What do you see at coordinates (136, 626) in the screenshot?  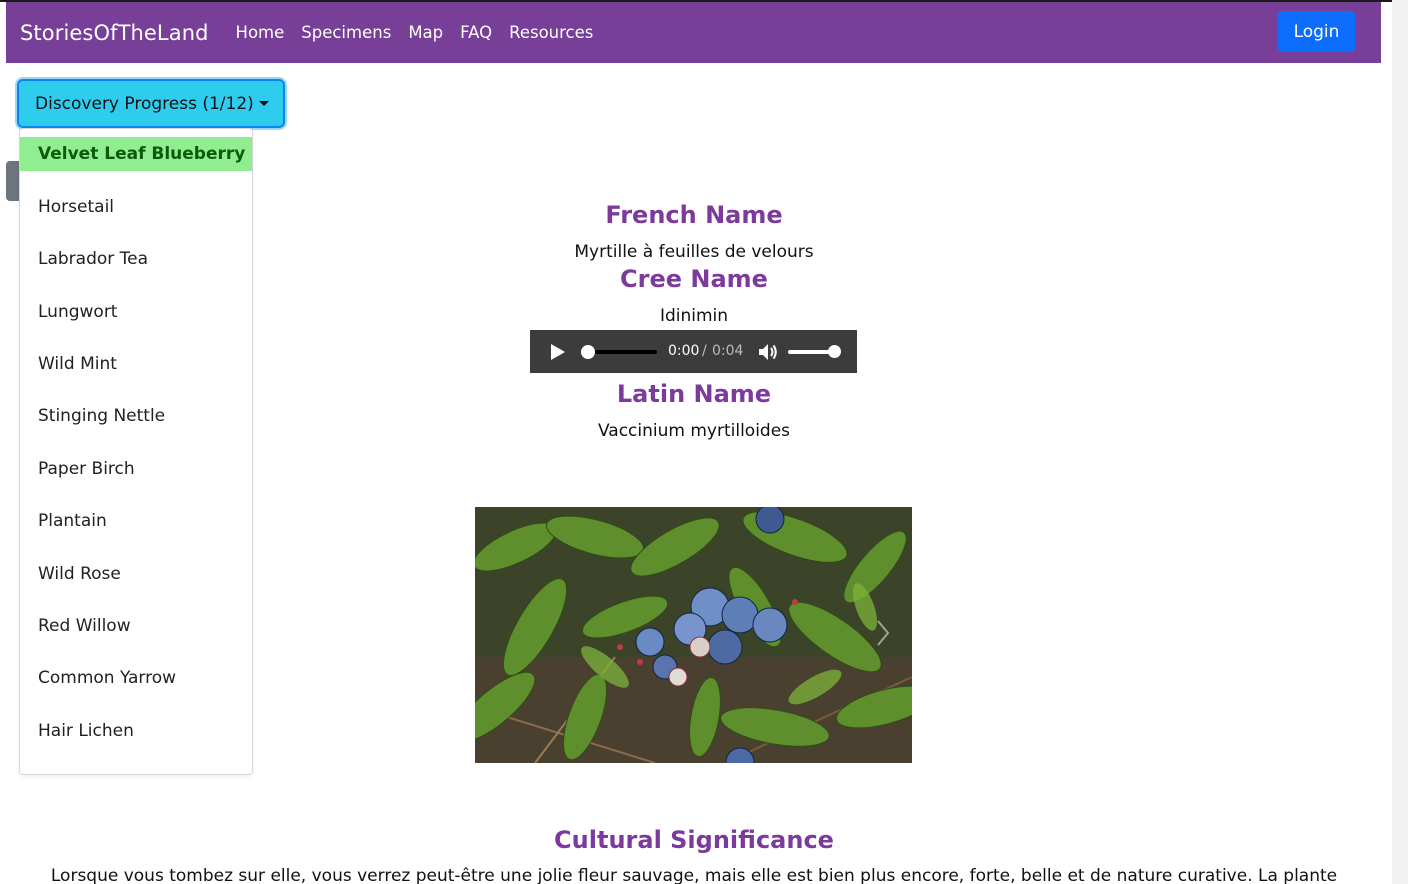 I see `menu-item-red-willow: Red Willow` at bounding box center [136, 626].